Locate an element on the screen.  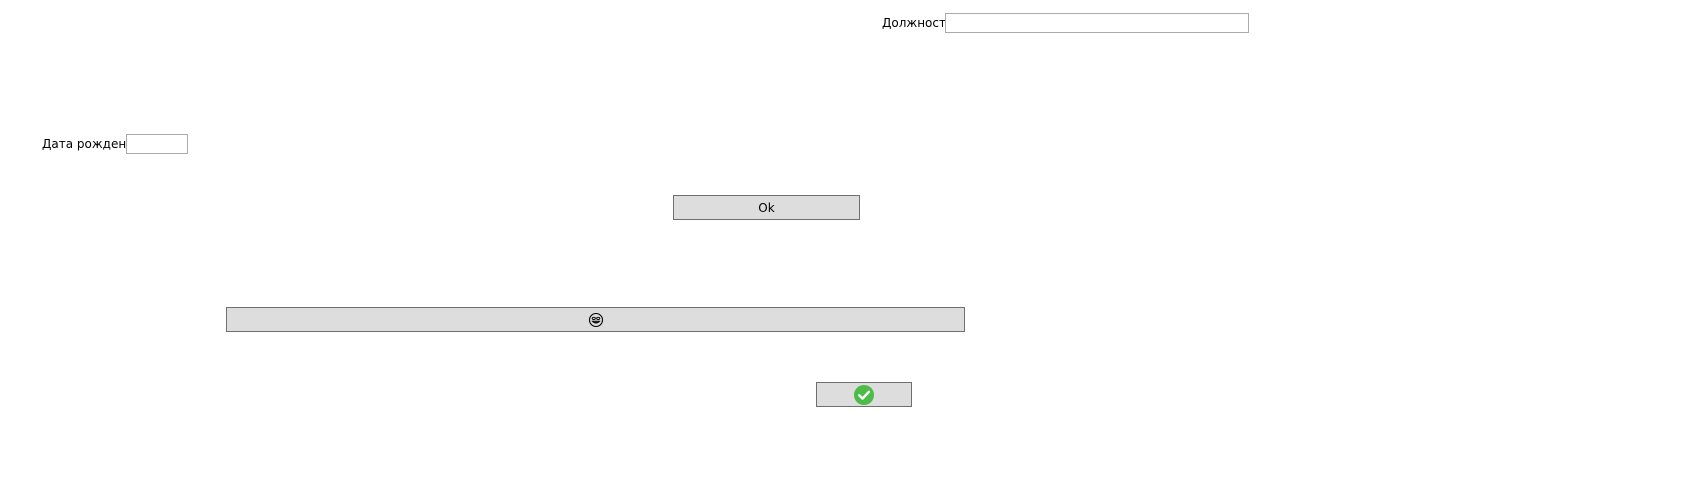
confirm-button is located at coordinates (864, 394).